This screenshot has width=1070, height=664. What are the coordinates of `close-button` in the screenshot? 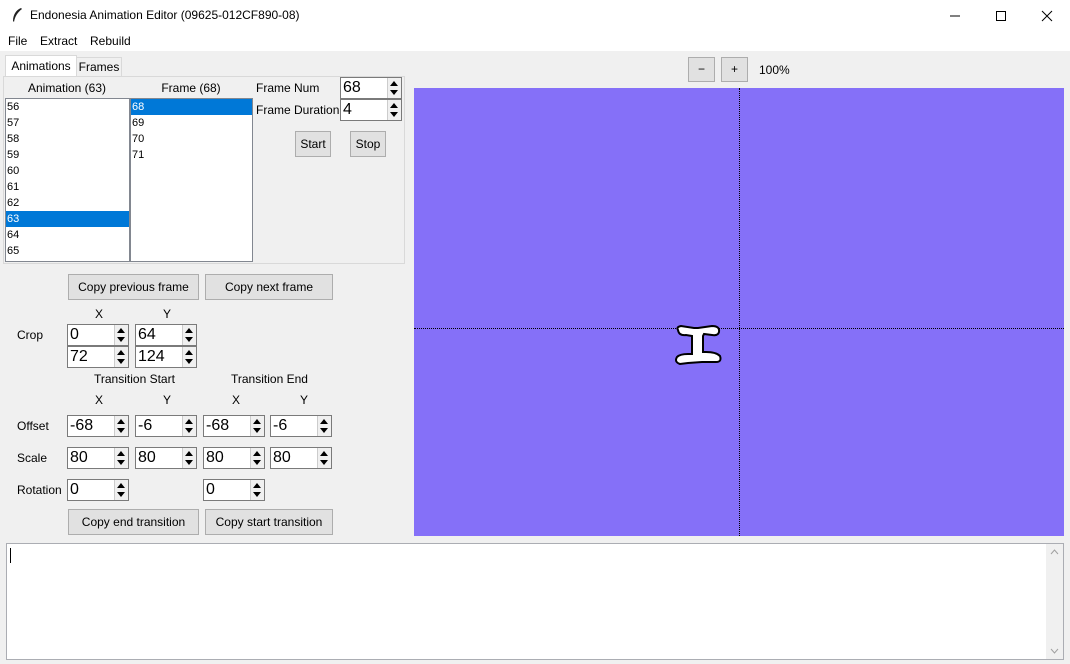 It's located at (1047, 15).